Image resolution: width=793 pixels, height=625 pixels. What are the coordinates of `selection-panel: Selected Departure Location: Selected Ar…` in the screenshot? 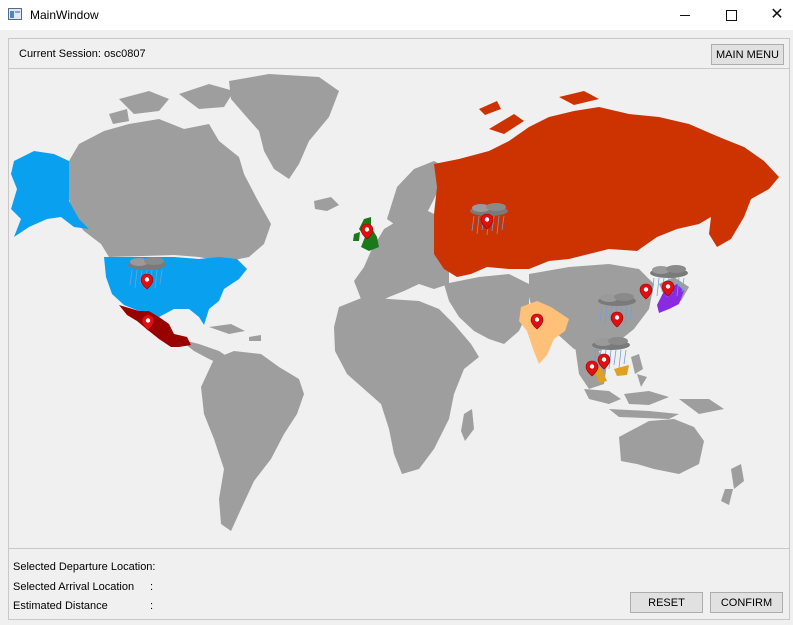 It's located at (399, 584).